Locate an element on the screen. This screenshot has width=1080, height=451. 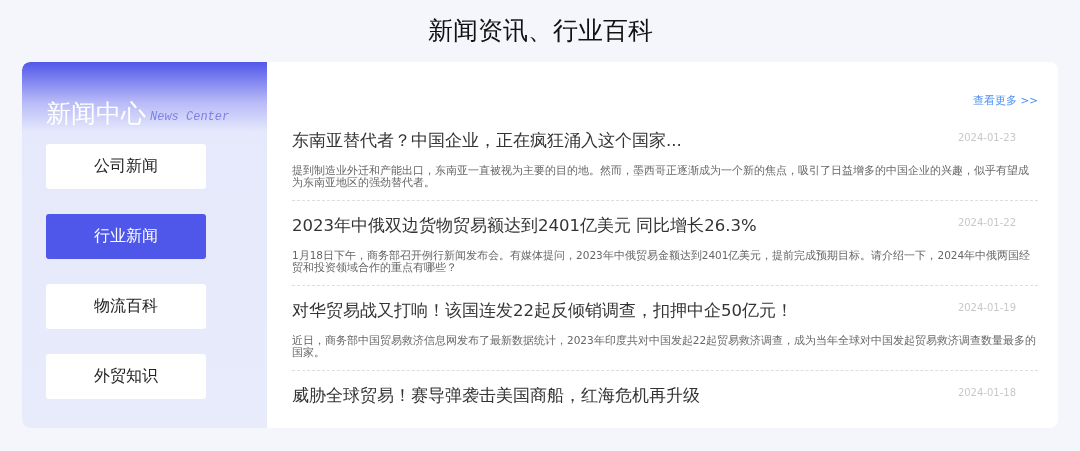
news-summary: 提到制造业外迁和产能出口，东南亚一直被视为主要的目的地。然而，墨西哥正逐渐成为一个新的焦点，吸引了日益增多的中国企业的兴趣，似乎有望成为东南亚地区的强劲替代者。 is located at coordinates (661, 176).